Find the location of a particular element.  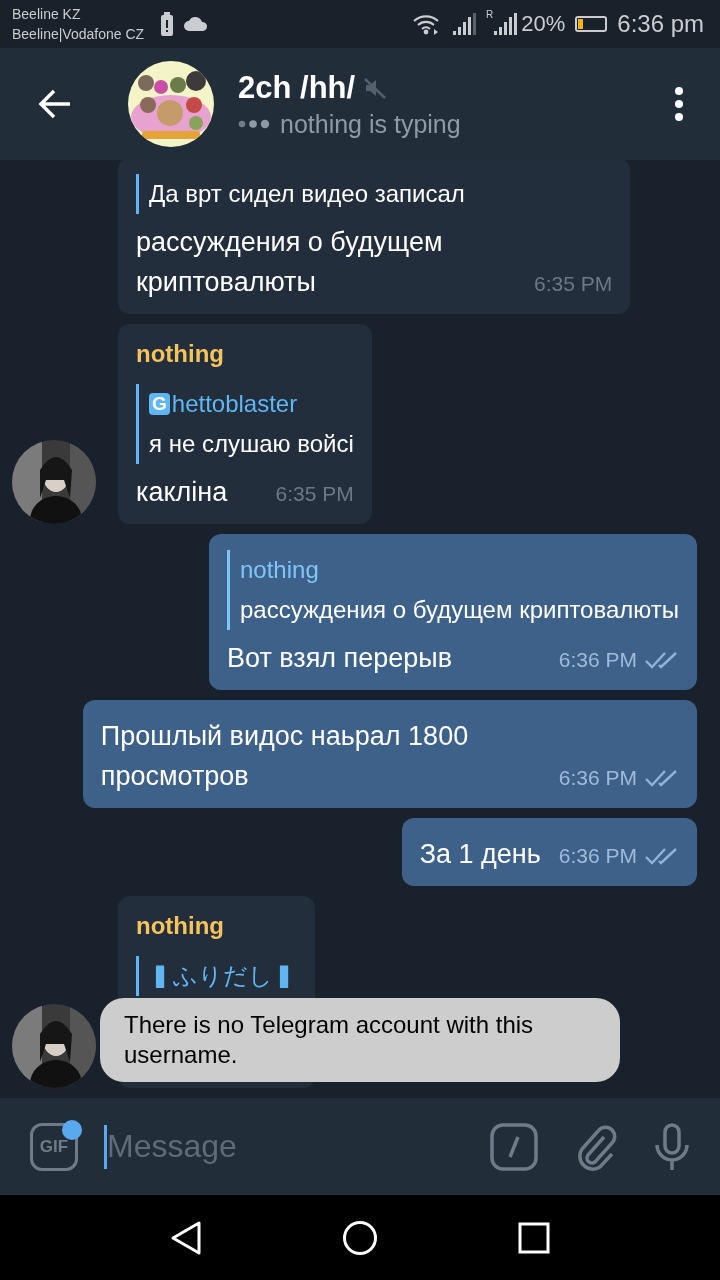

microphone-icon is located at coordinates (672, 1146).